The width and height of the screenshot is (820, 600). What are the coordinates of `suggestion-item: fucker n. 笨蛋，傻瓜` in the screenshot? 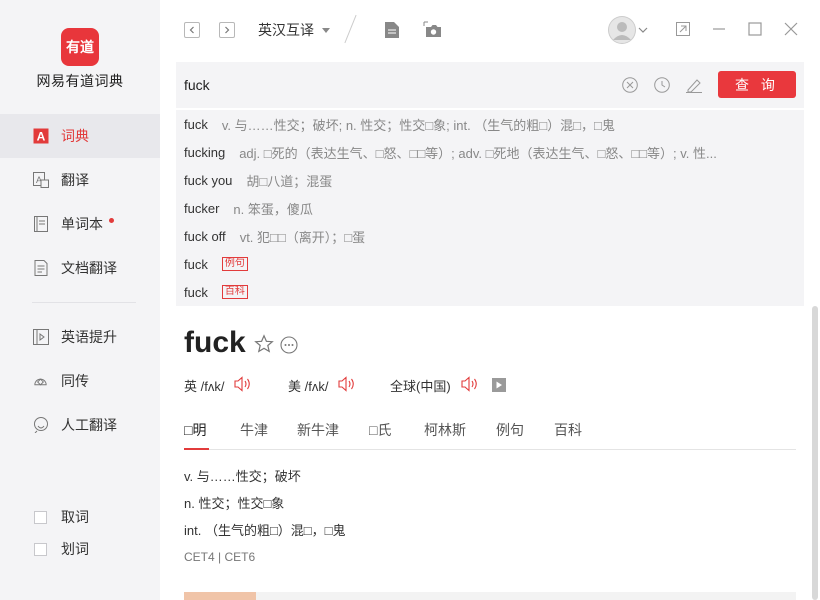 It's located at (248, 208).